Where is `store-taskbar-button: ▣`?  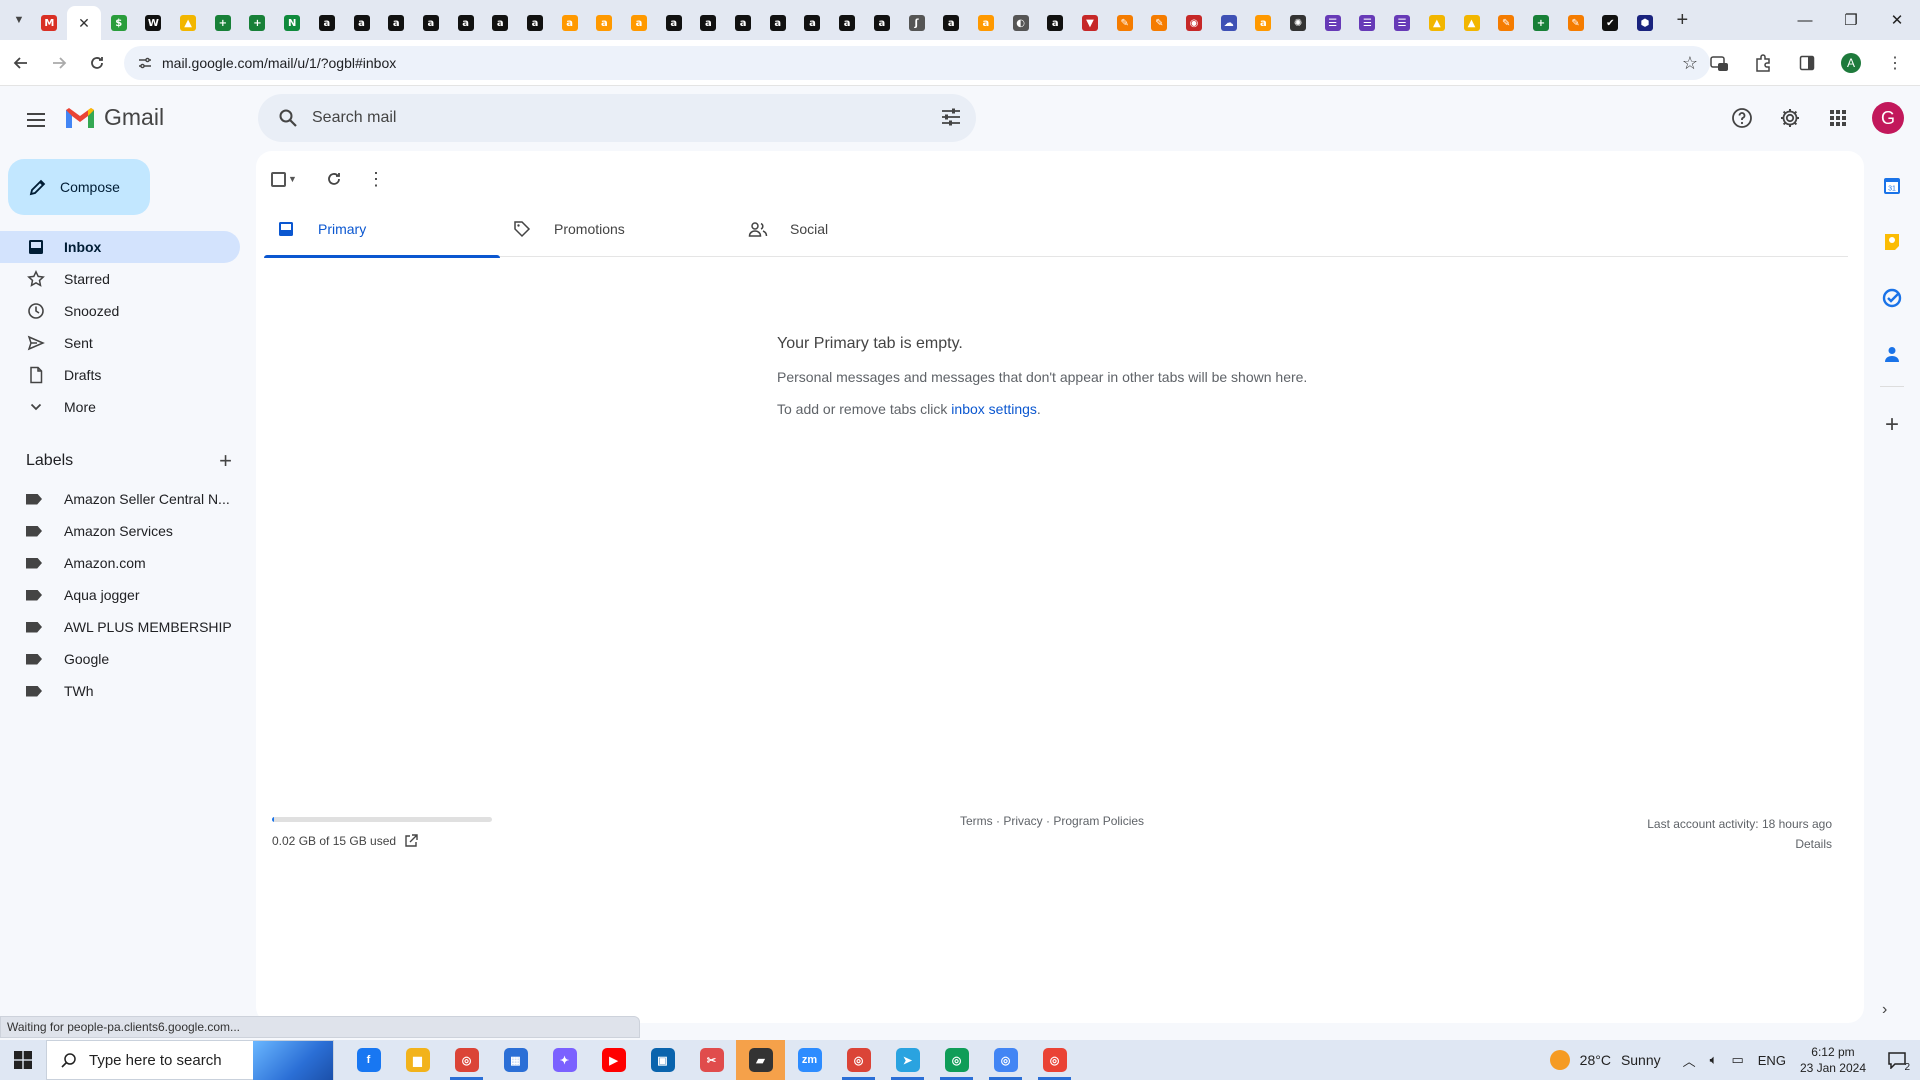 store-taskbar-button: ▣ is located at coordinates (662, 1060).